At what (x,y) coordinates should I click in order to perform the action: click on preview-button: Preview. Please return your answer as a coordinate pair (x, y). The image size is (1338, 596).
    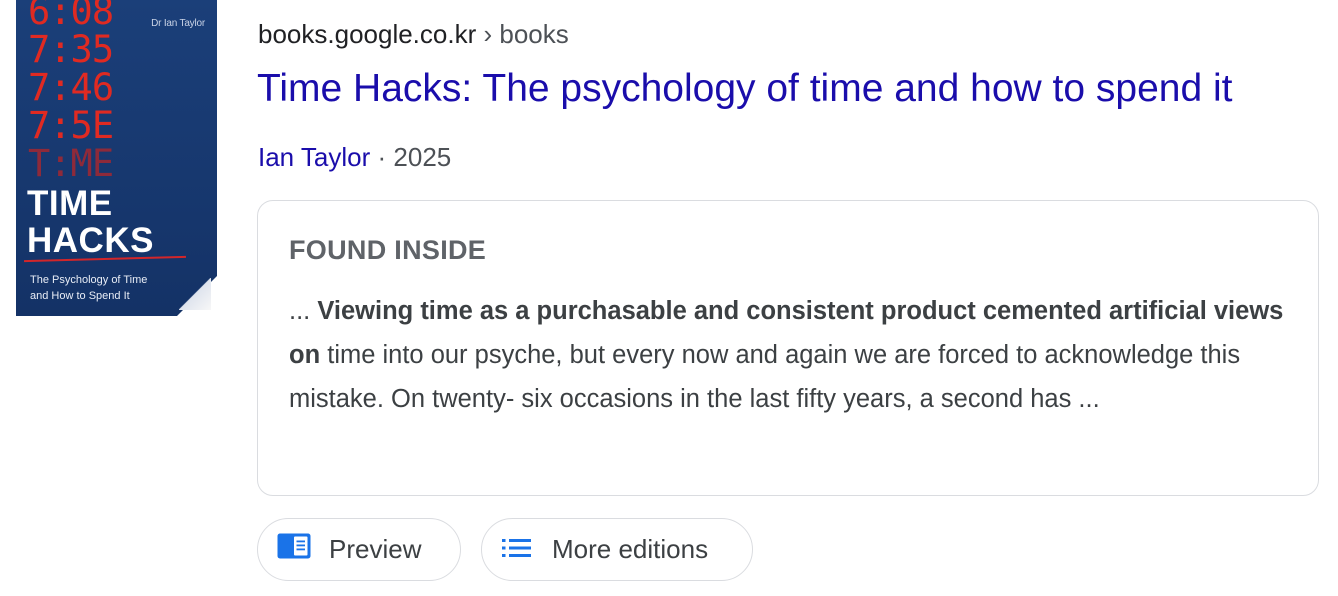
    Looking at the image, I should click on (359, 549).